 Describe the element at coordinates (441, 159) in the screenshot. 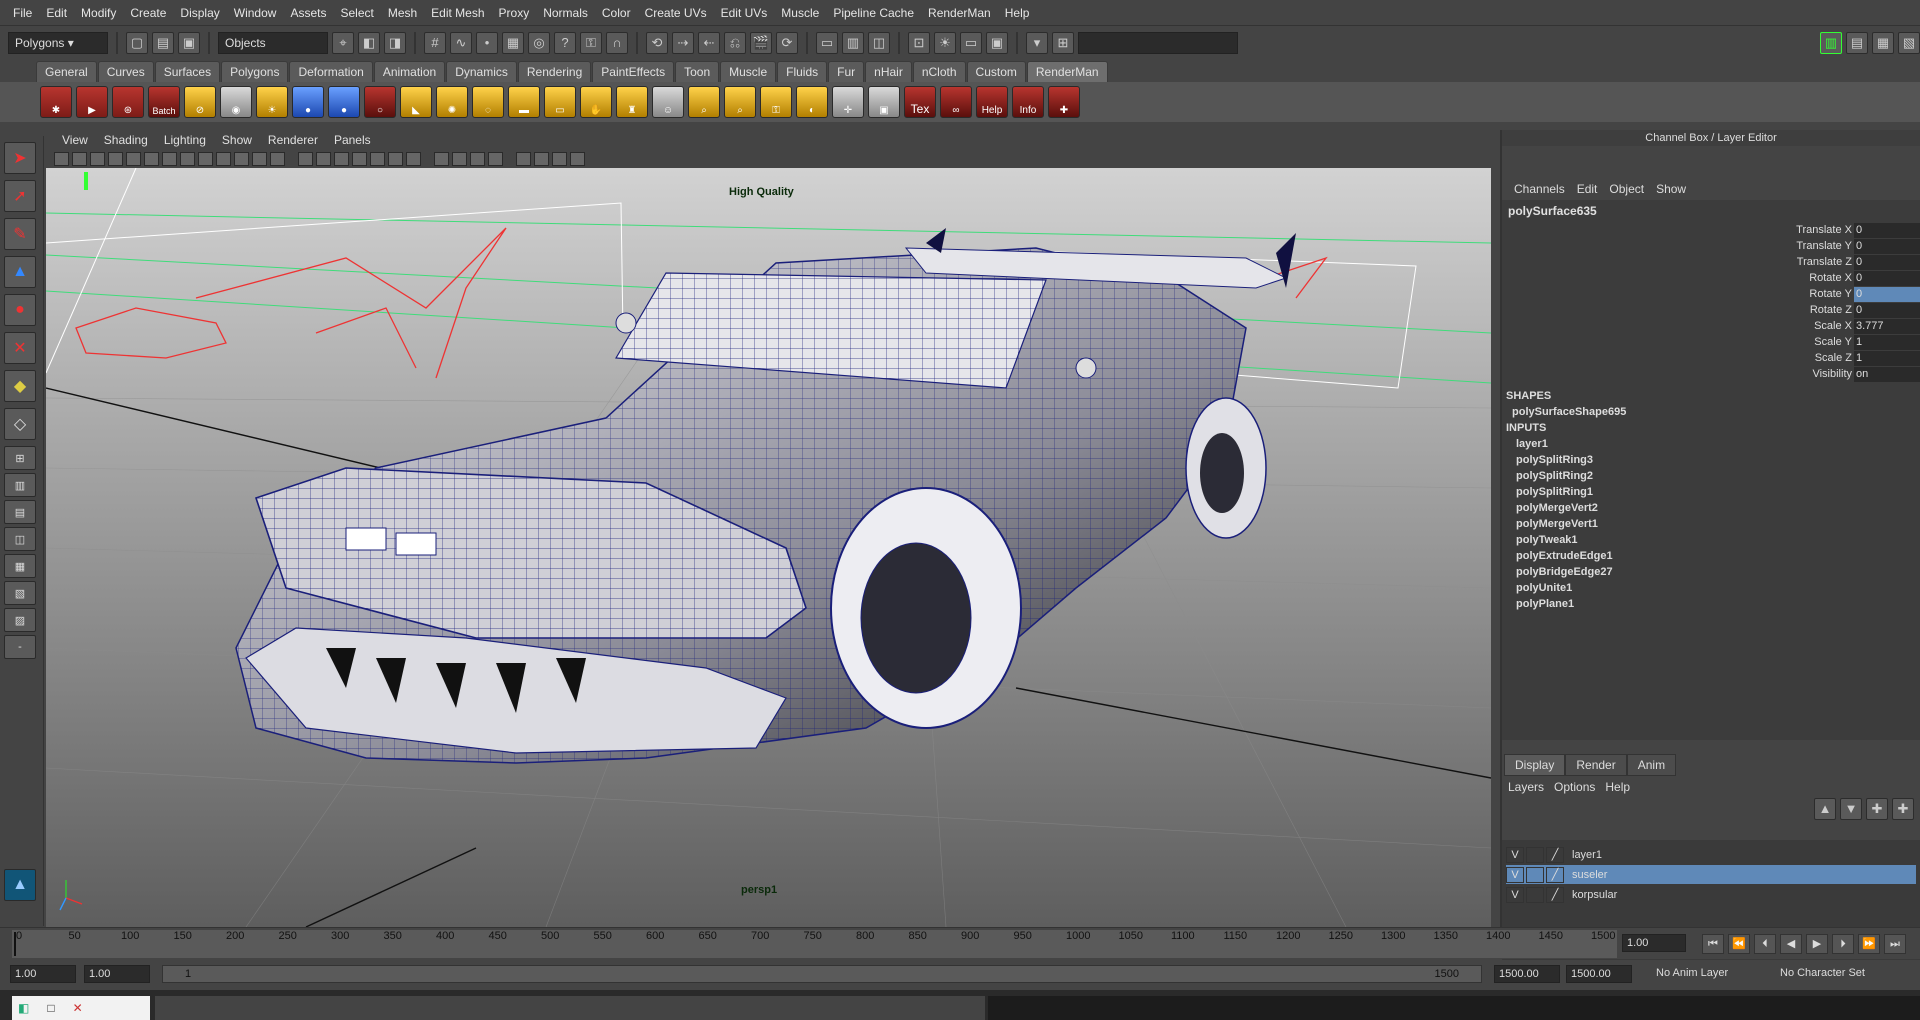

I see `motion-blur-icon` at that location.